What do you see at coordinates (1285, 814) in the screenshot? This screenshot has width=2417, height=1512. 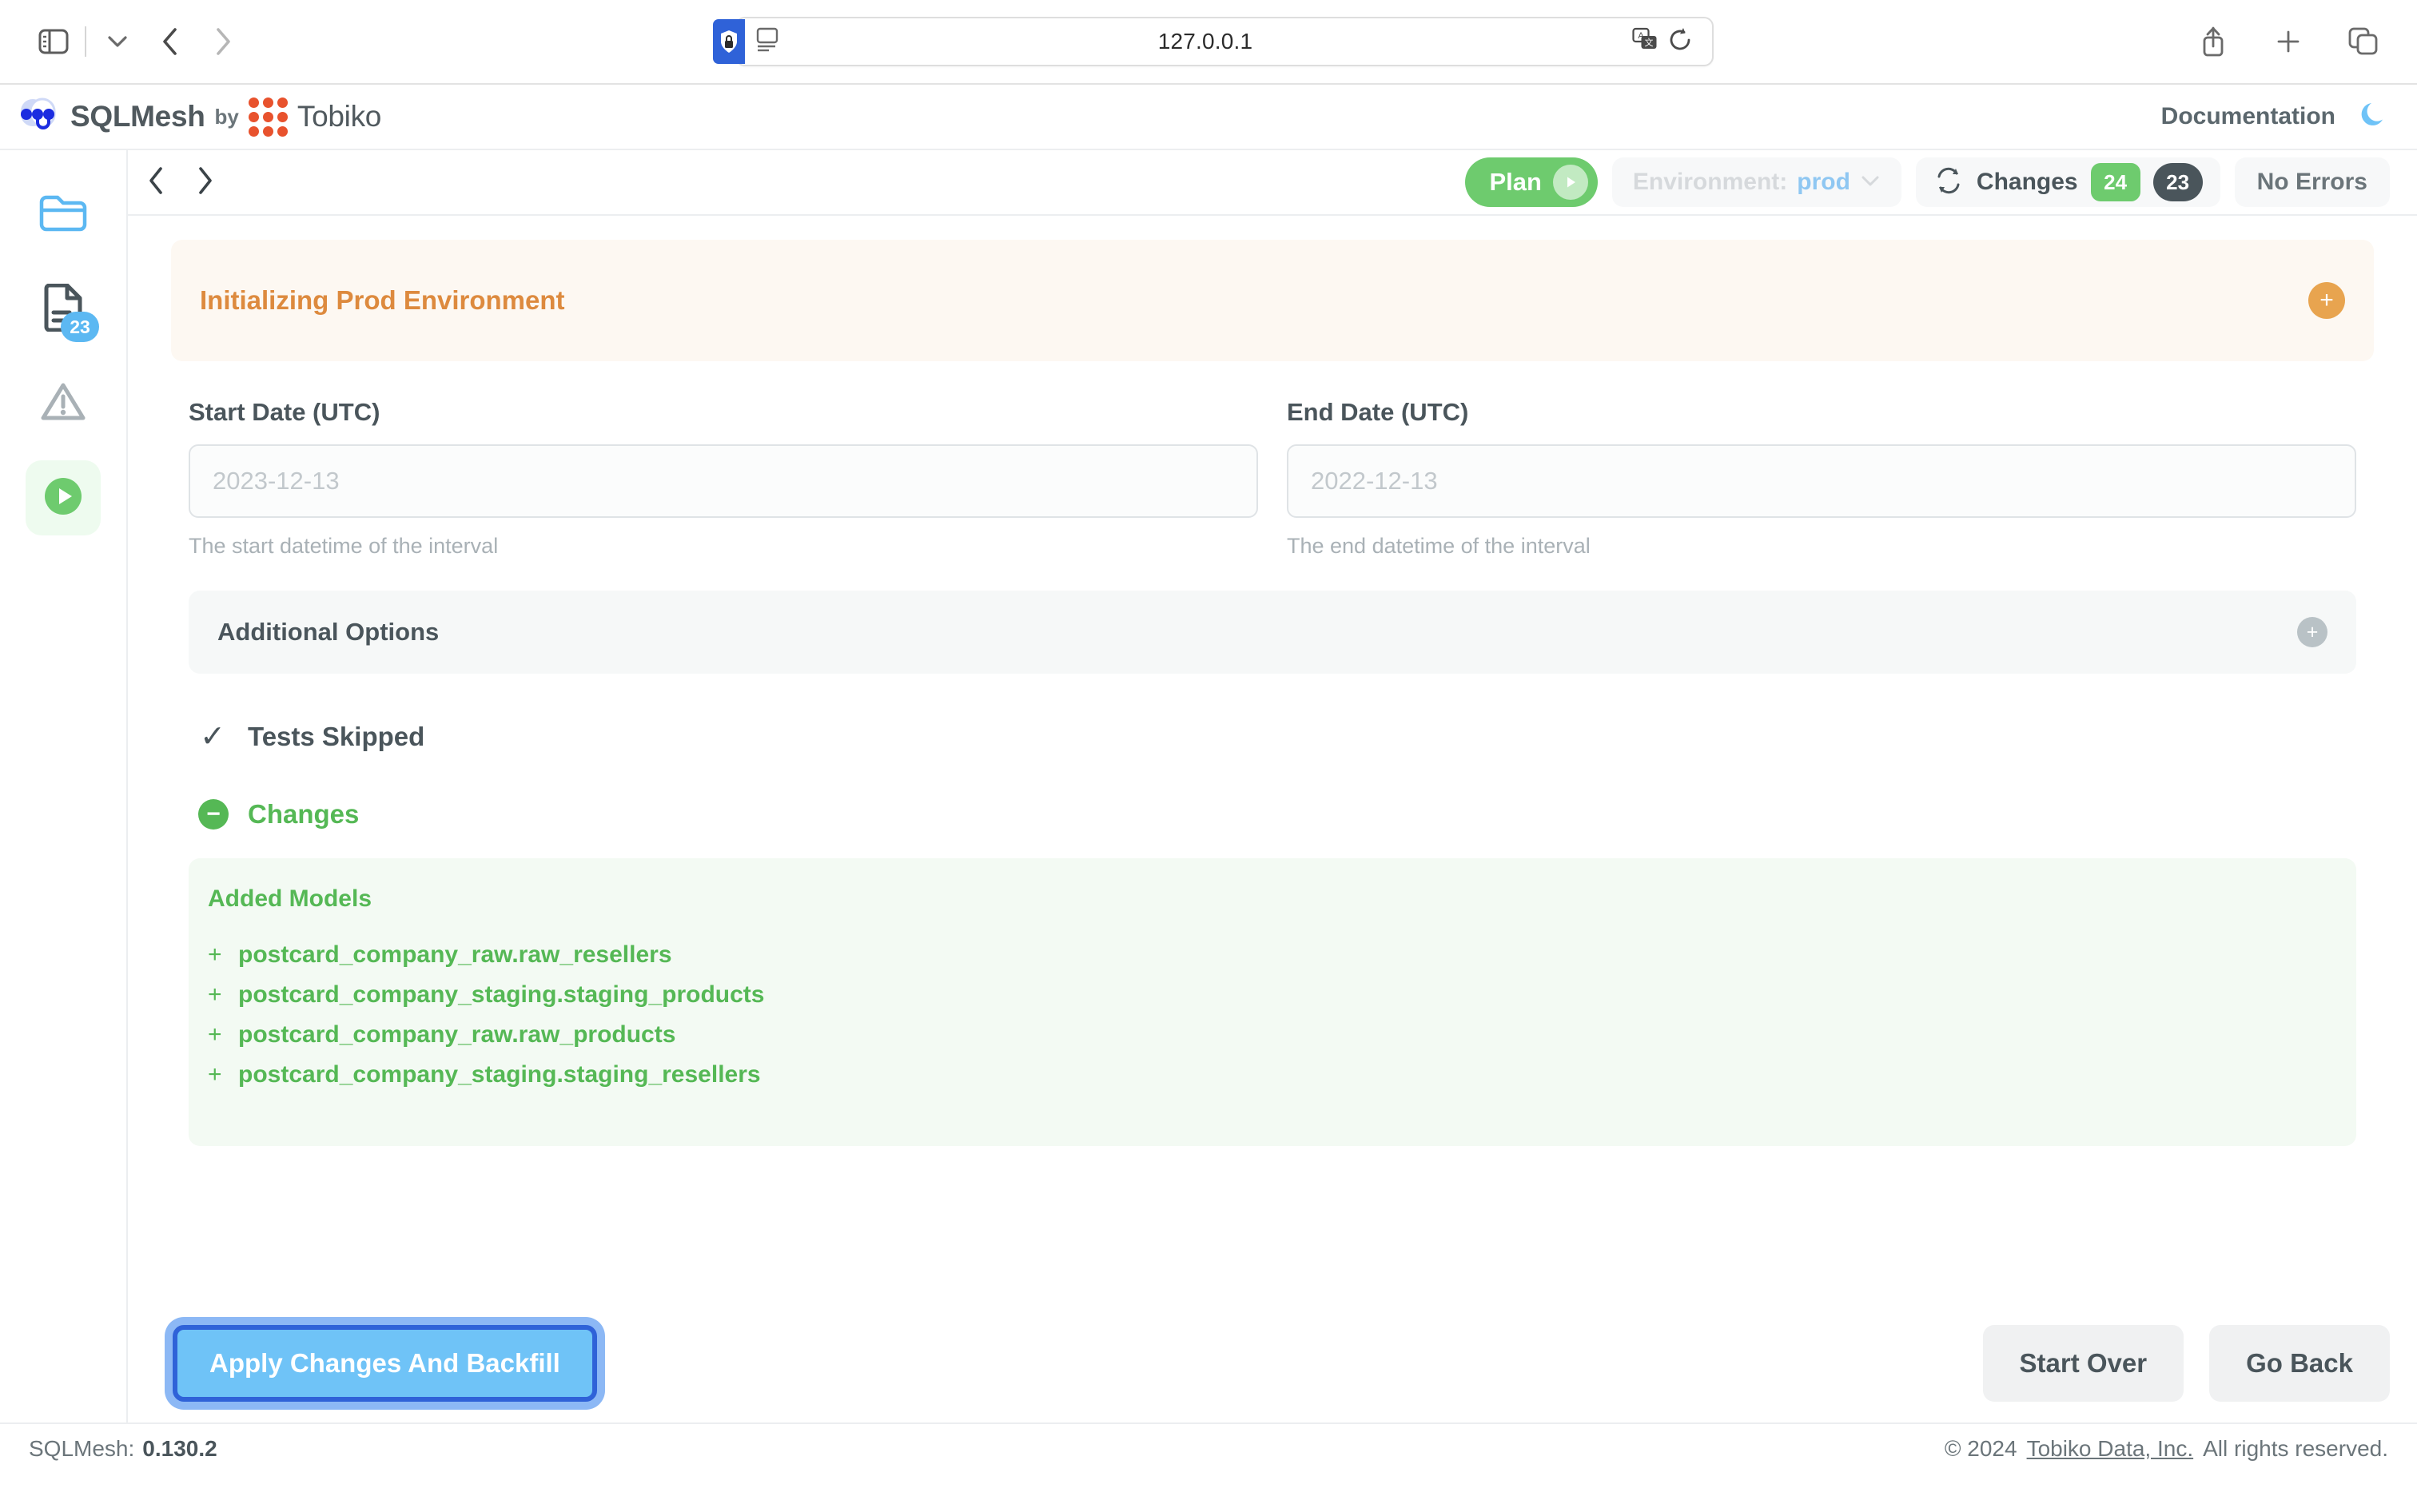 I see `changes-section-header: − Changes` at bounding box center [1285, 814].